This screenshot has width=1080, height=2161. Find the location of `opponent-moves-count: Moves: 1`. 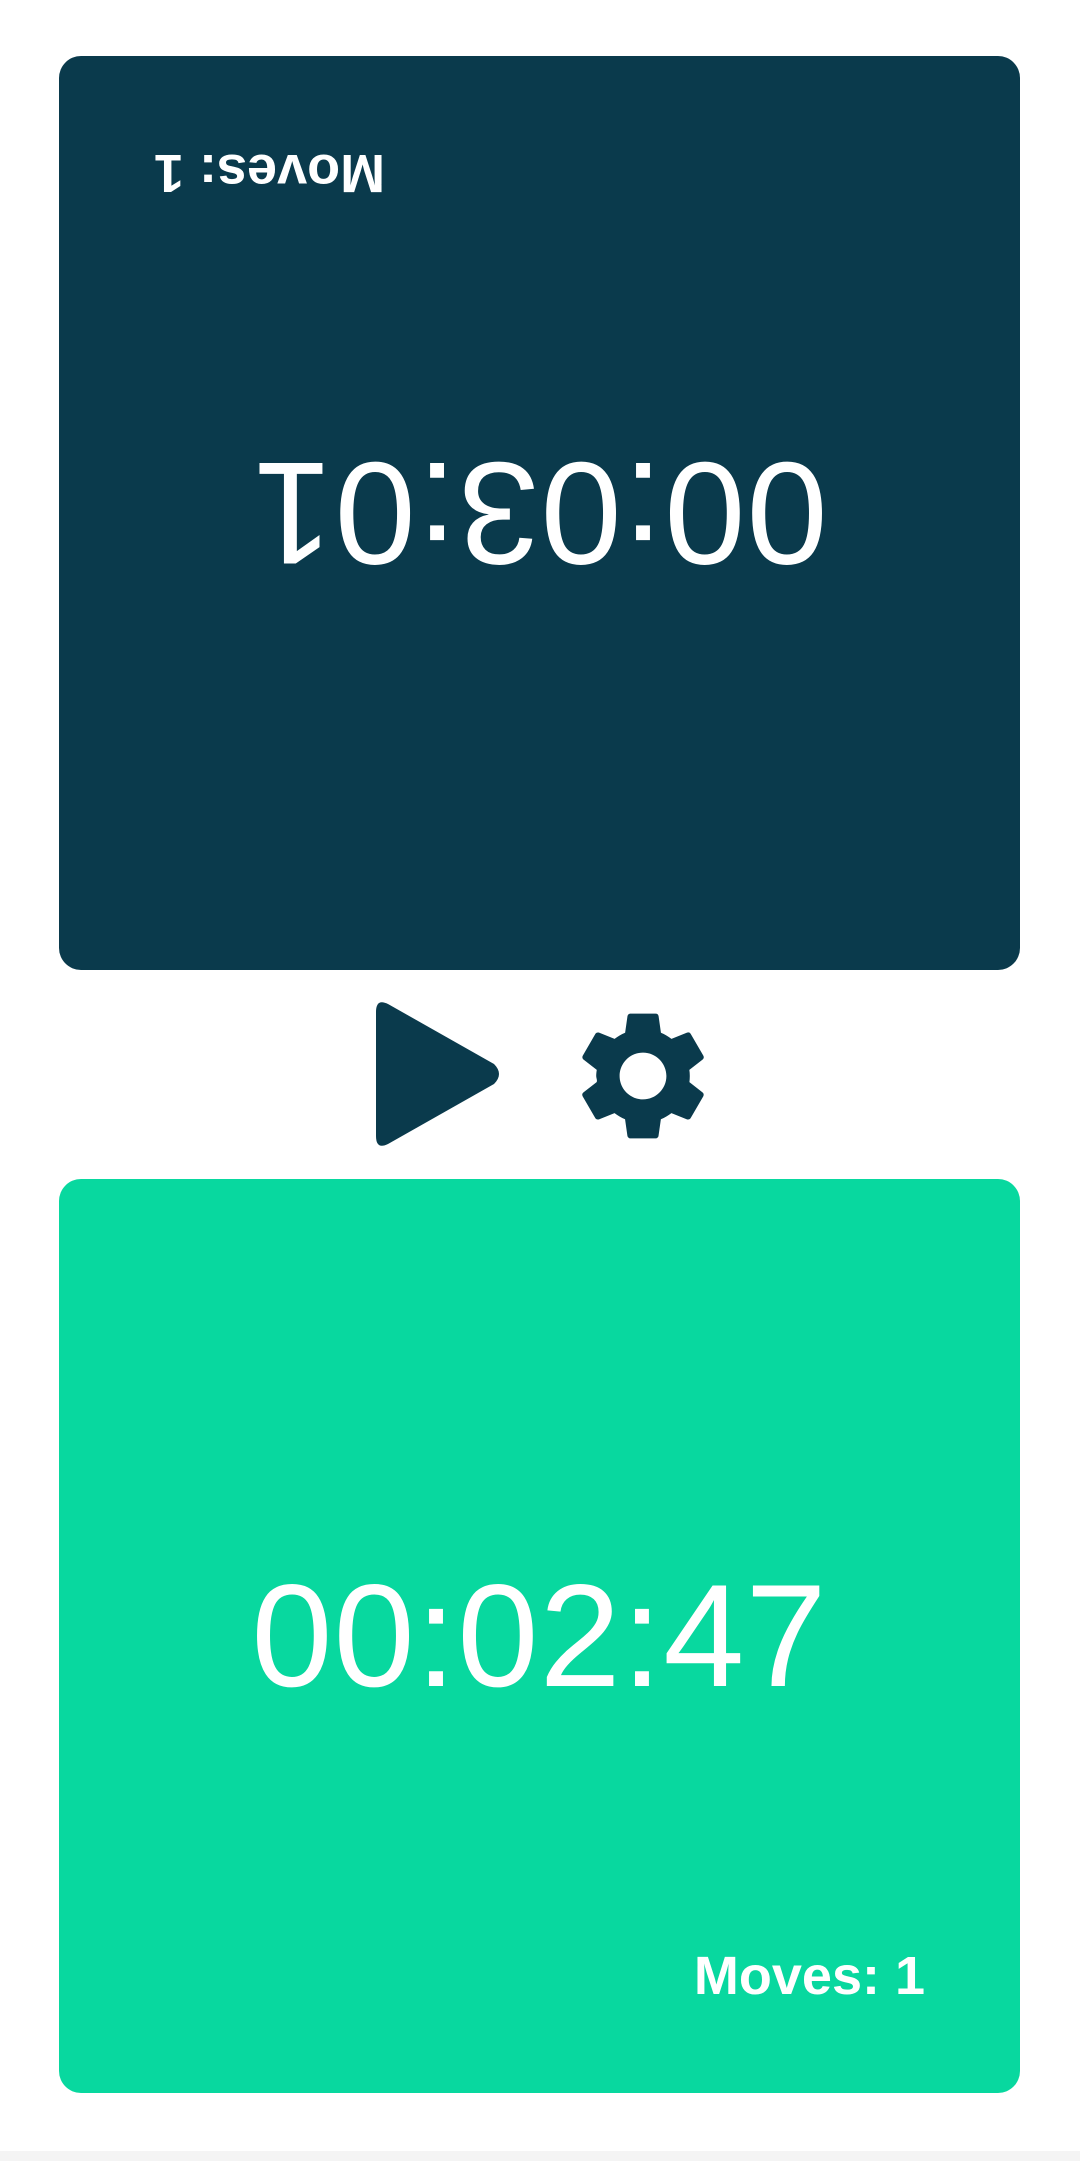

opponent-moves-count: Moves: 1 is located at coordinates (270, 173).